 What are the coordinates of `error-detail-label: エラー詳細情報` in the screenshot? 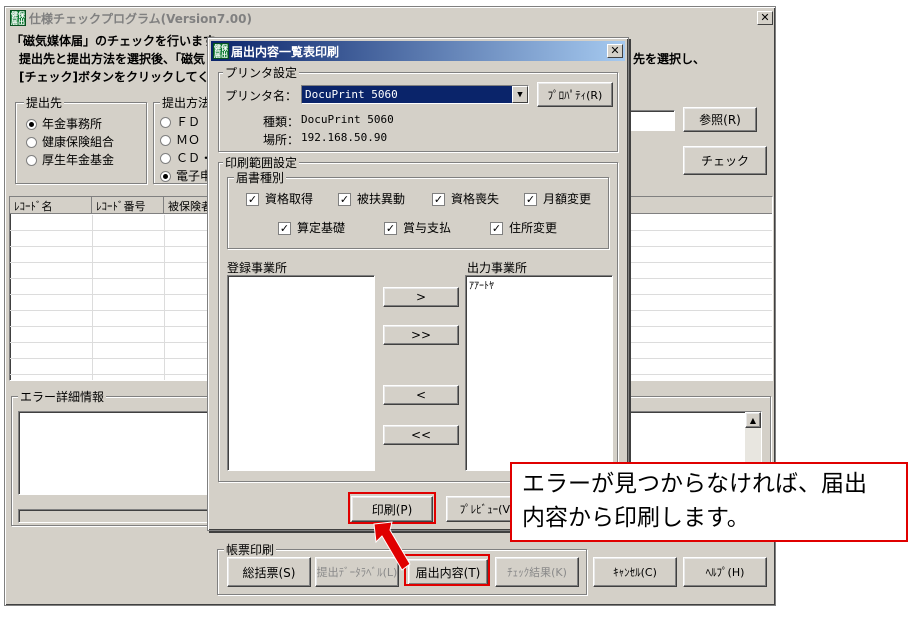 It's located at (62, 396).